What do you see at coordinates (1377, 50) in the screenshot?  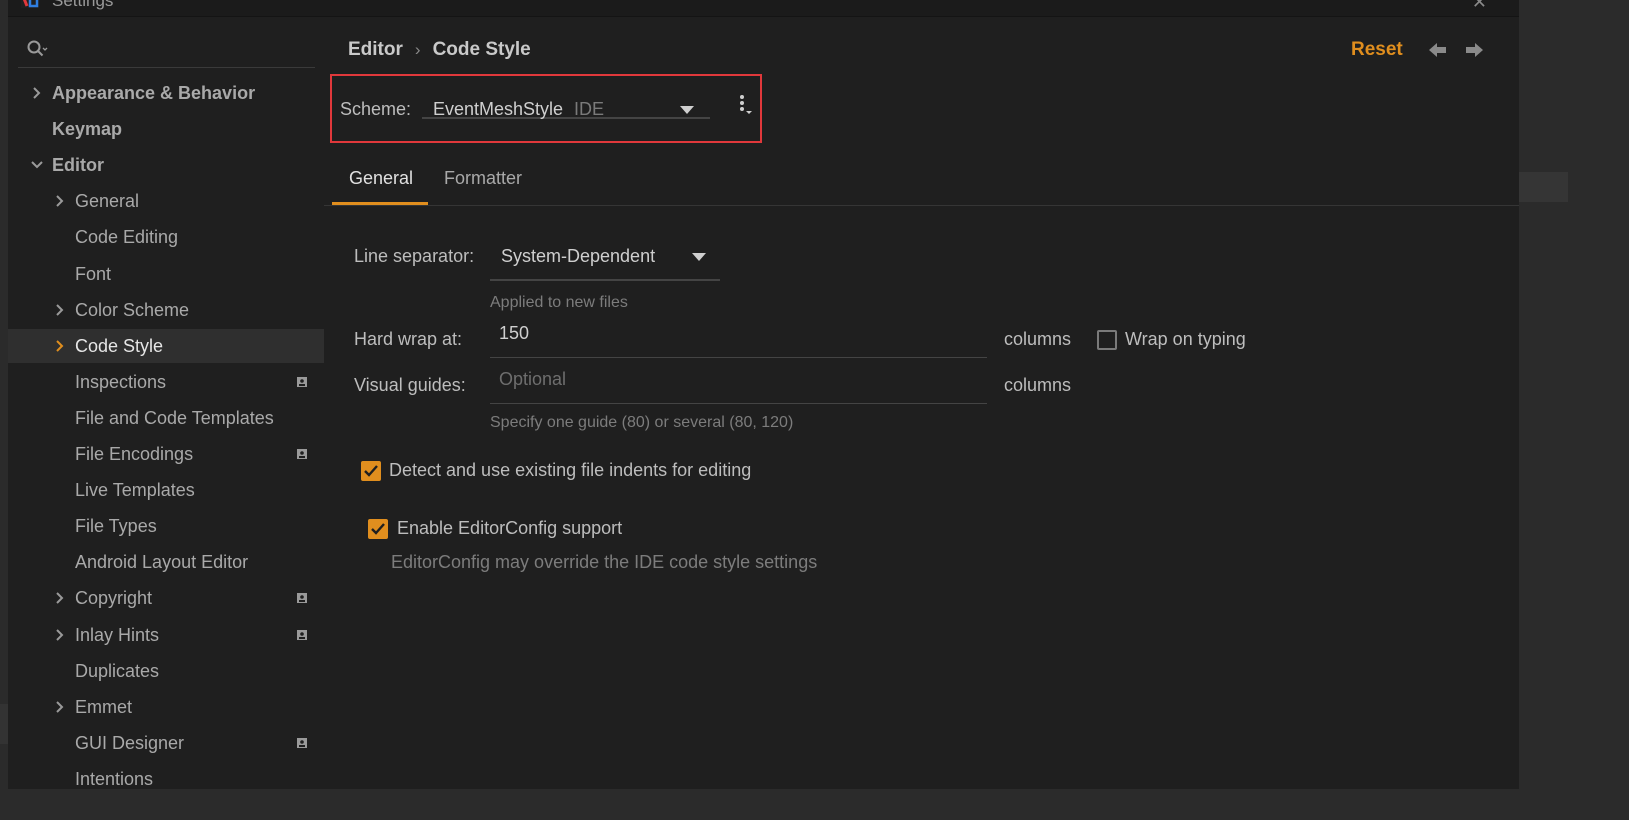 I see `reset-link: Reset` at bounding box center [1377, 50].